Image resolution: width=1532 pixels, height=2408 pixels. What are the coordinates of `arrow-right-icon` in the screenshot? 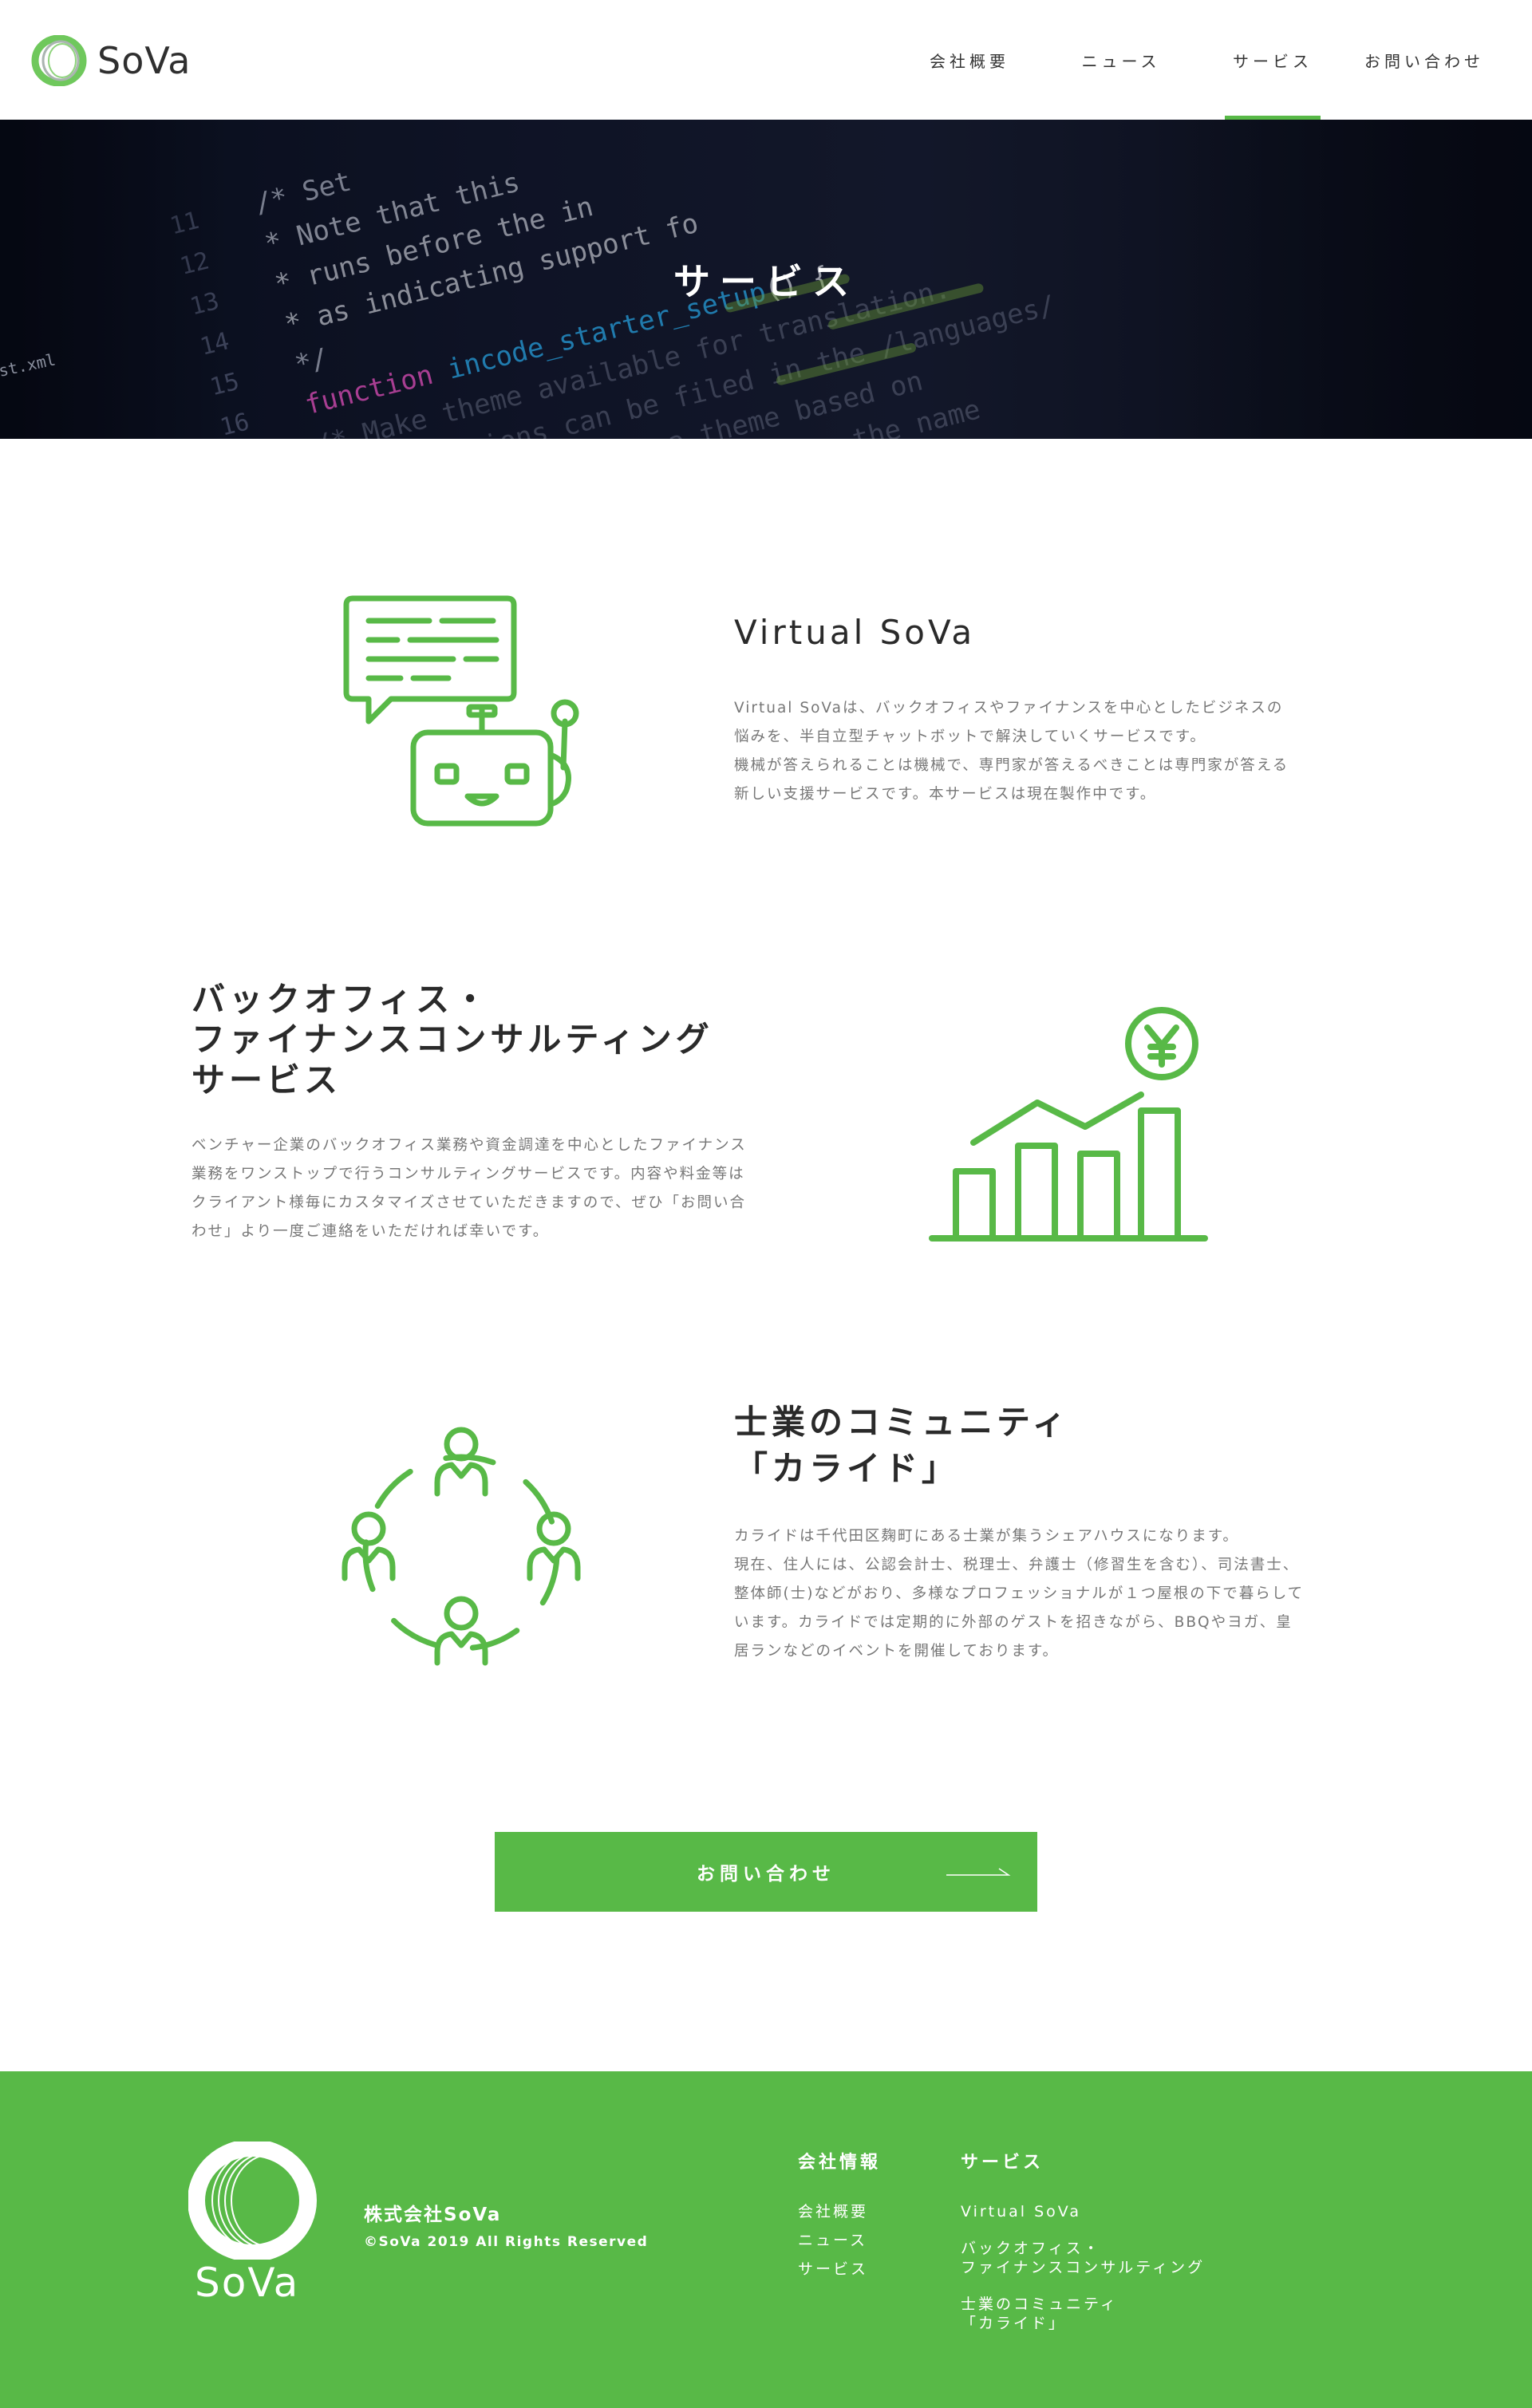 It's located at (979, 1872).